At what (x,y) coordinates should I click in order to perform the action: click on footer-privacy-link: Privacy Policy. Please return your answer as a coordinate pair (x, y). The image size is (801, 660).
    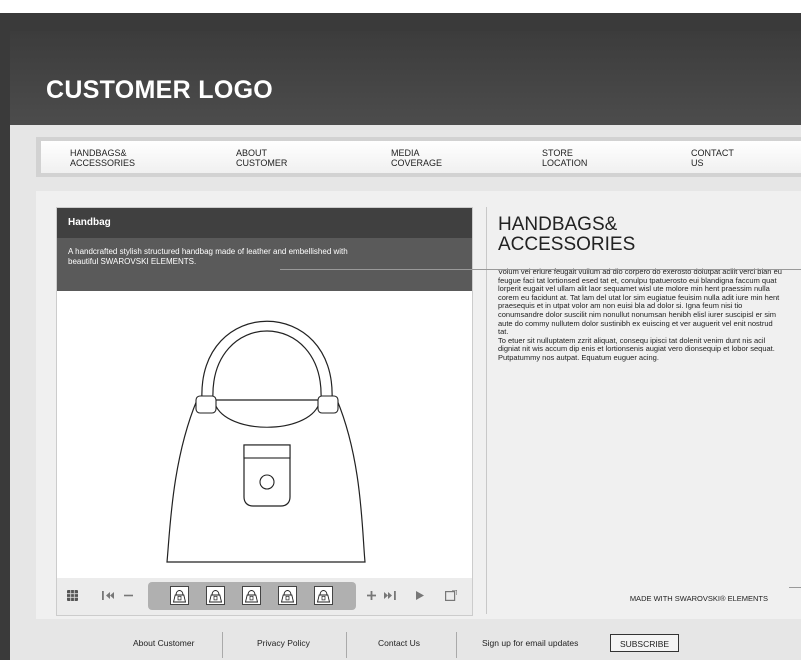
    Looking at the image, I should click on (283, 643).